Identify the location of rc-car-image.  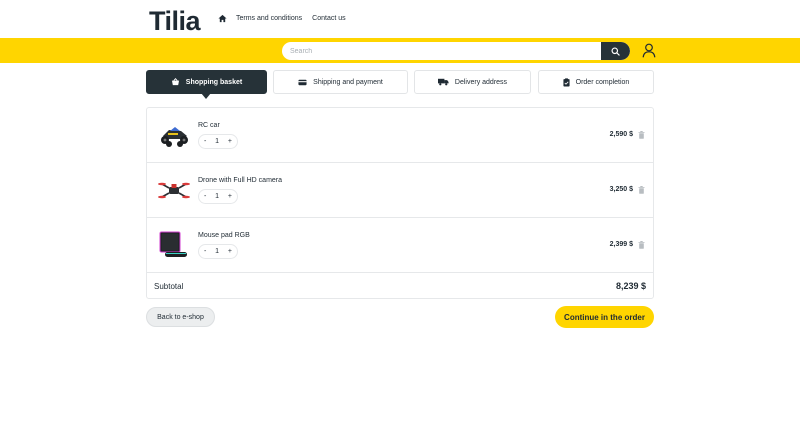
(174, 137).